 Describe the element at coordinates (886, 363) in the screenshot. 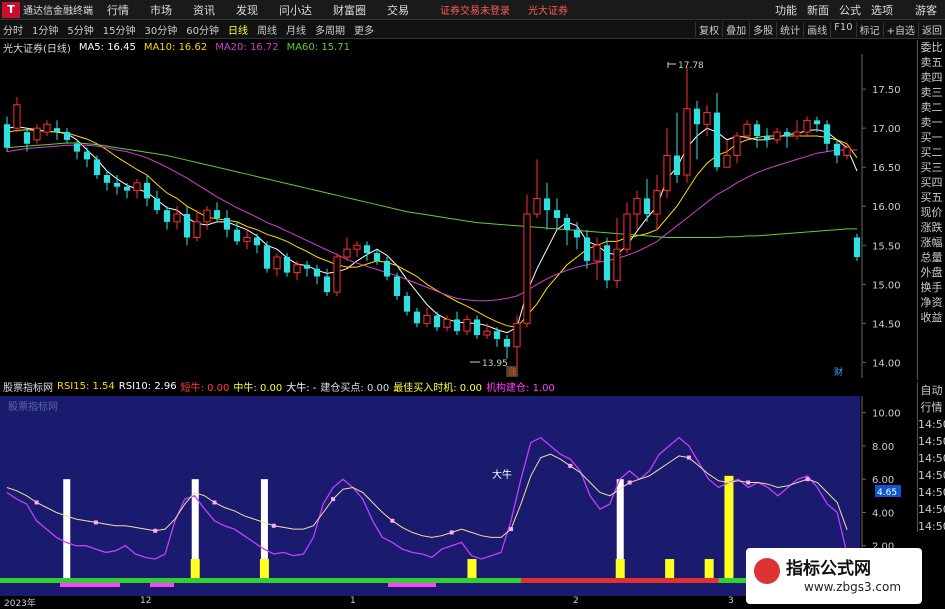

I see `price-tick-label: 14.00` at that location.